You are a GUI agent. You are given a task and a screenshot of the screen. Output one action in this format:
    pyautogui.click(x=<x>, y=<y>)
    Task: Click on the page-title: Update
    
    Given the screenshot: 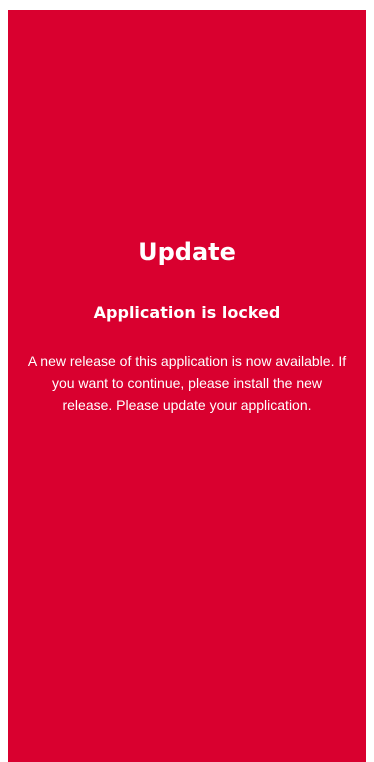 What is the action you would take?
    pyautogui.click(x=187, y=252)
    